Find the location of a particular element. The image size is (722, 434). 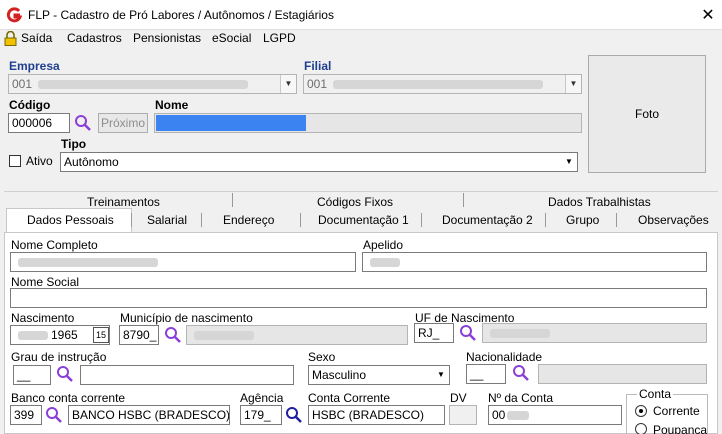

tab-documentacao-2: Documentação 2 is located at coordinates (487, 220).